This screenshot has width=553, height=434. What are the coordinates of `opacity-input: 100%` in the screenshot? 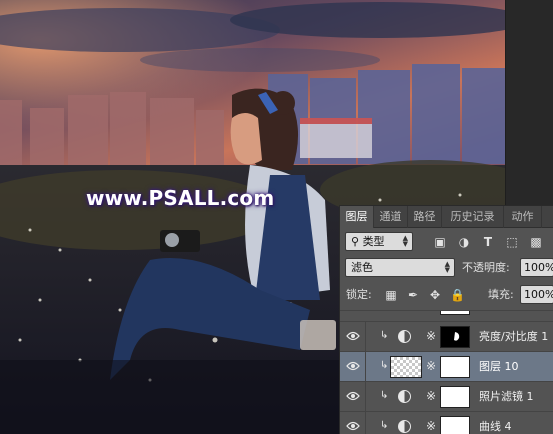 It's located at (536, 267).